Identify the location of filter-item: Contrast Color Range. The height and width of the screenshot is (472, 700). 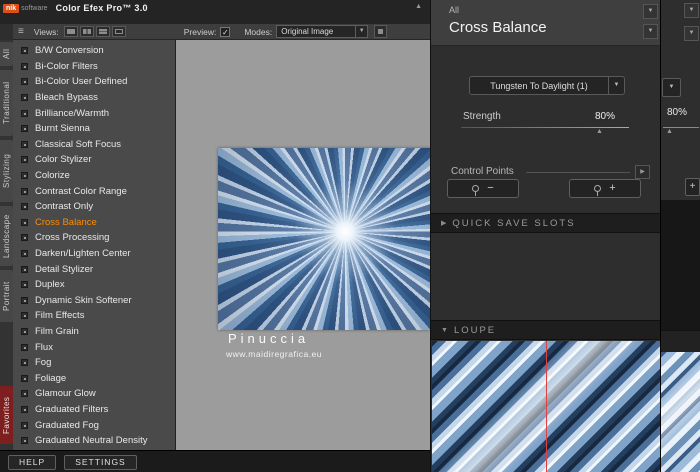
(94, 191).